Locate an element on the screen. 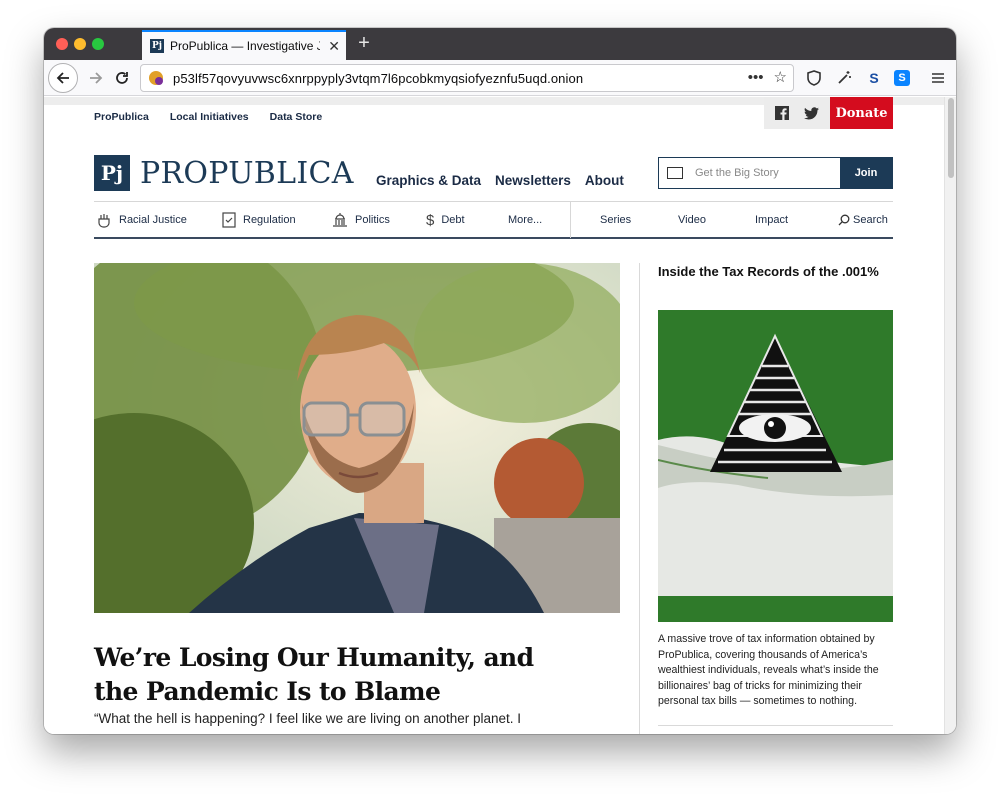 This screenshot has height=796, width=1000. tab-favicon-icon: Pj is located at coordinates (157, 46).